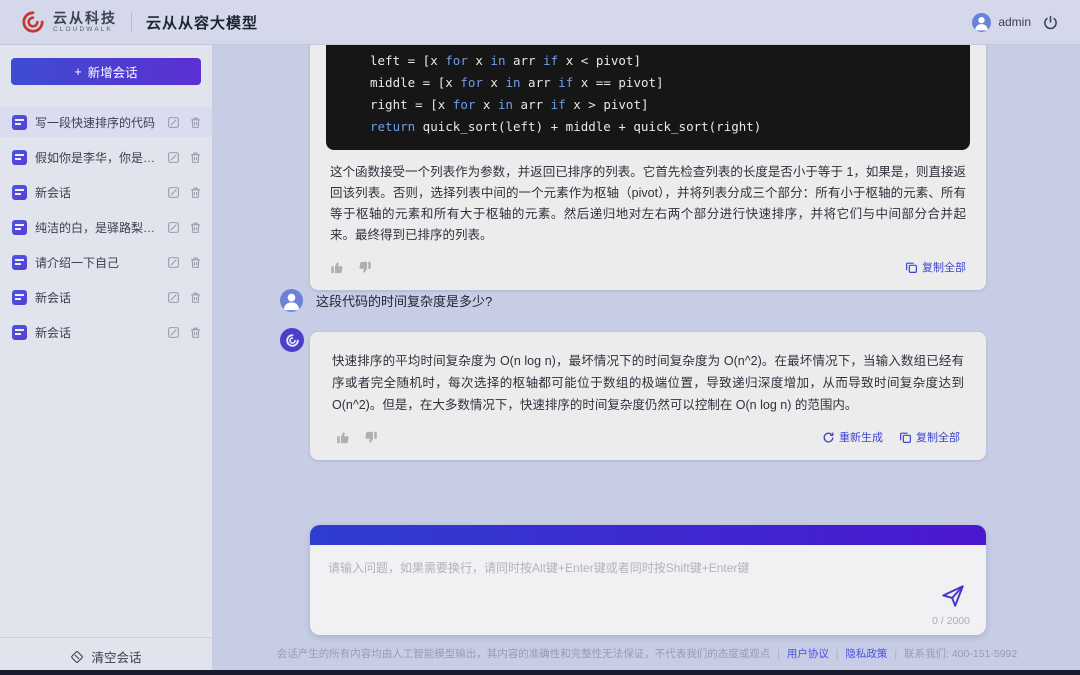  I want to click on assistant-avatar, so click(292, 340).